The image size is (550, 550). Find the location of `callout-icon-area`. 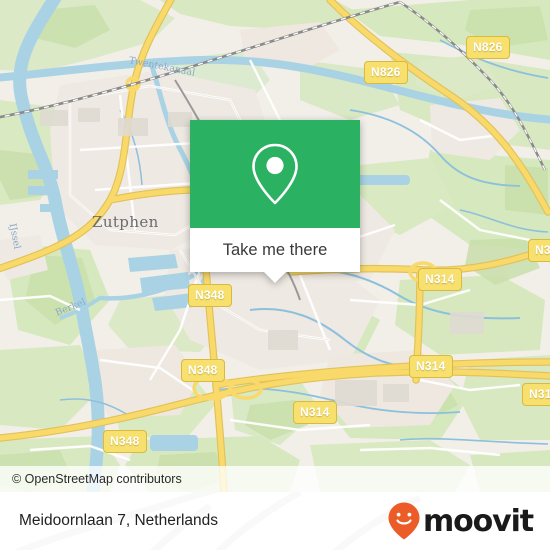

callout-icon-area is located at coordinates (275, 174).